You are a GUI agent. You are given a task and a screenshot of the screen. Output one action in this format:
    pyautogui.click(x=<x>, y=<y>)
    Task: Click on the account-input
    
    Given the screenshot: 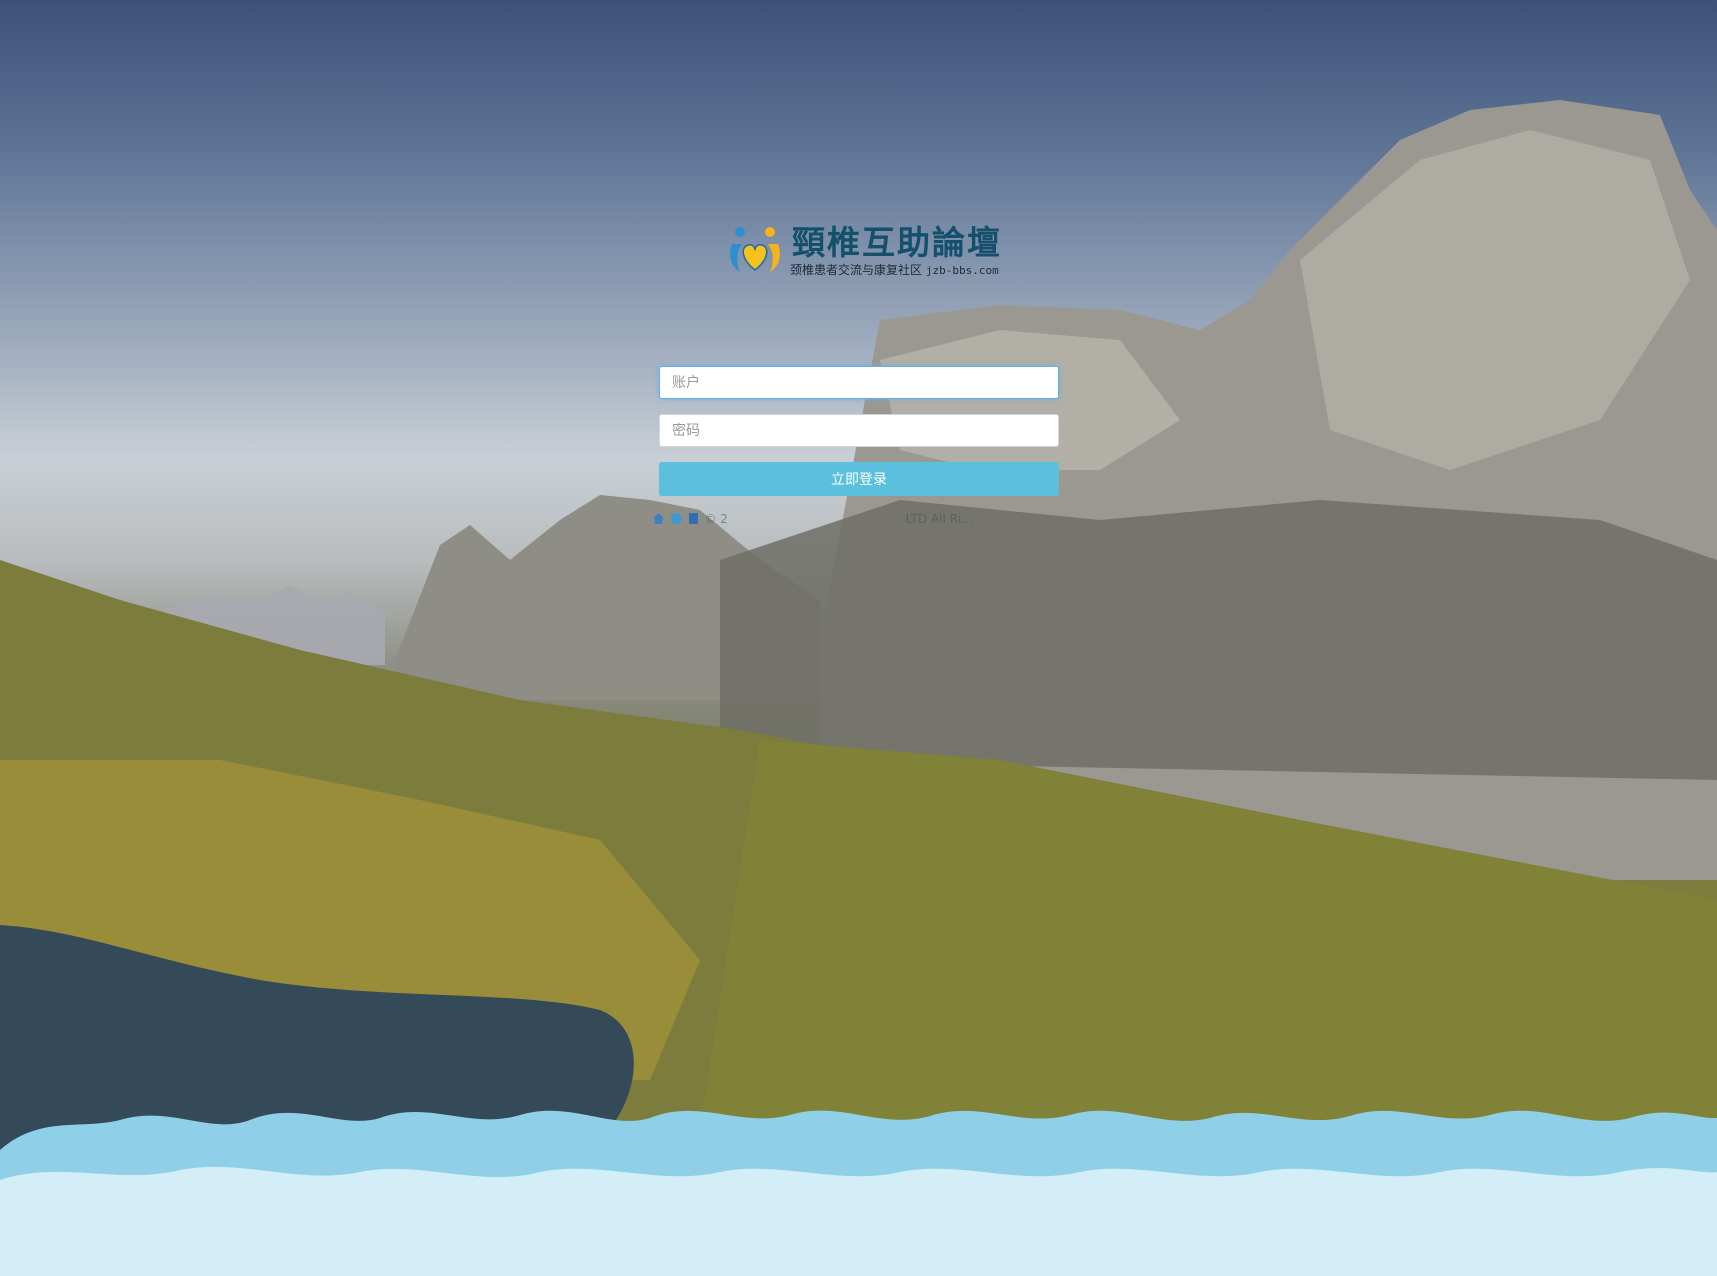 What is the action you would take?
    pyautogui.click(x=859, y=382)
    